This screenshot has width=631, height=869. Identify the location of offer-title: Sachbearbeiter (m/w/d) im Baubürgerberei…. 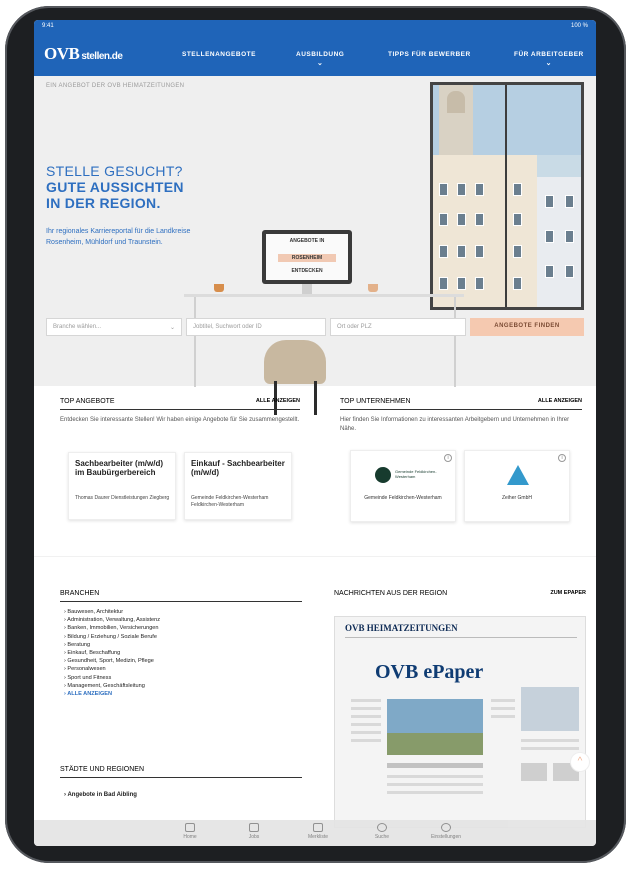
(119, 468).